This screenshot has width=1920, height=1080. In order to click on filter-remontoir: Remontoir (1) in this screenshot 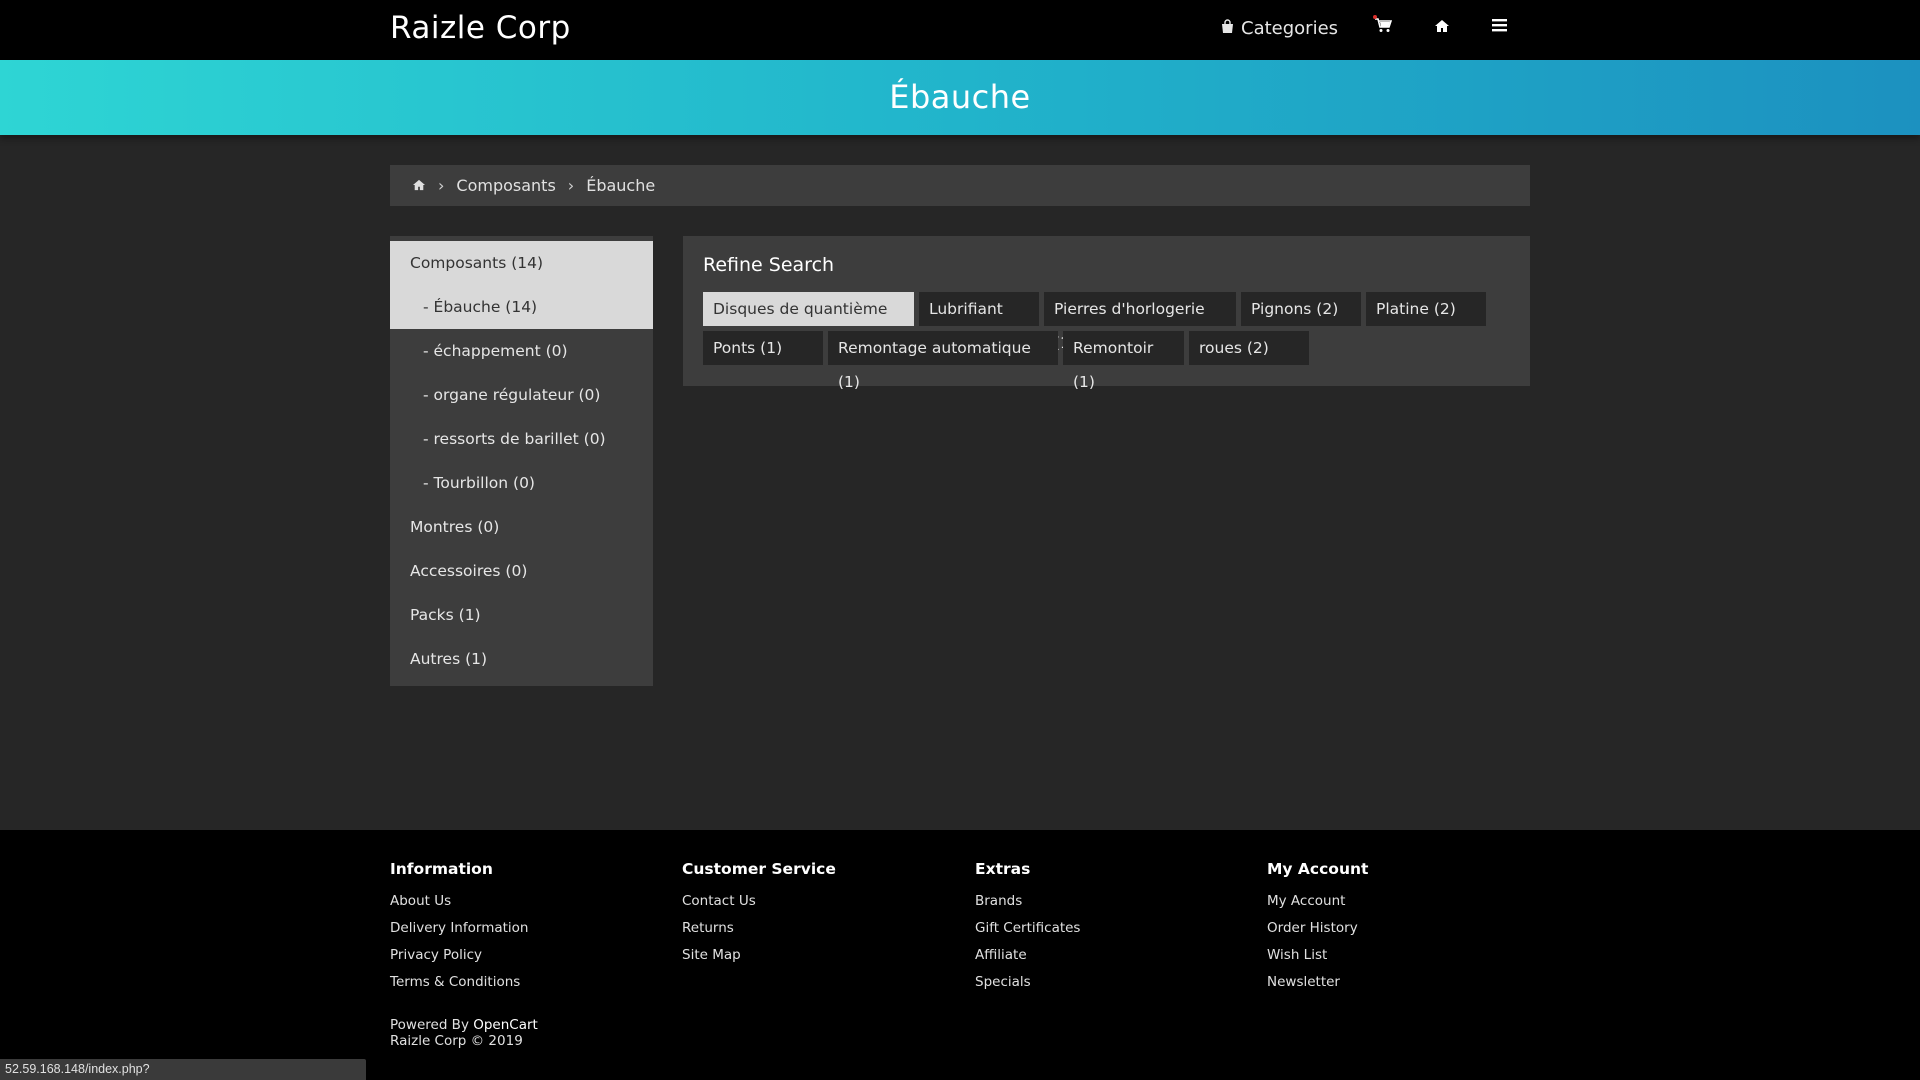, I will do `click(1123, 361)`.